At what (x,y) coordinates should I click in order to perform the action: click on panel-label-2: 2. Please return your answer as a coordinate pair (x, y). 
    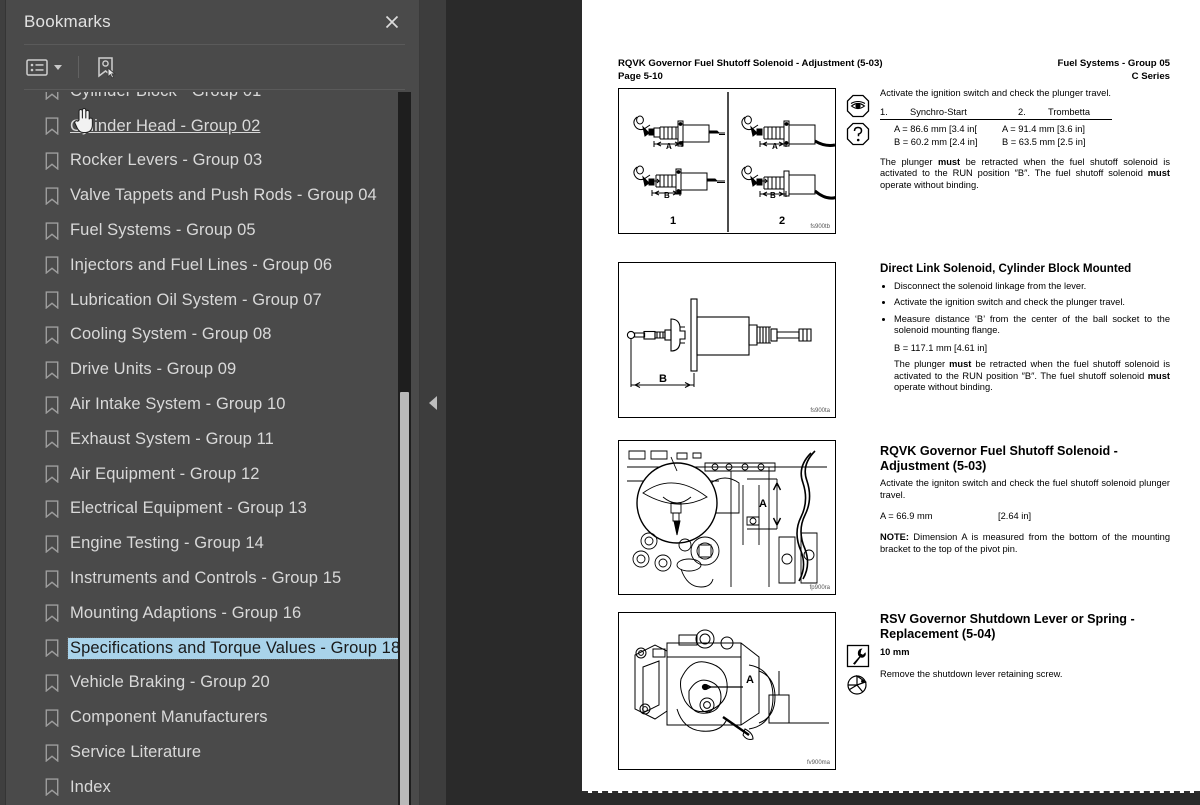
    Looking at the image, I should click on (782, 221).